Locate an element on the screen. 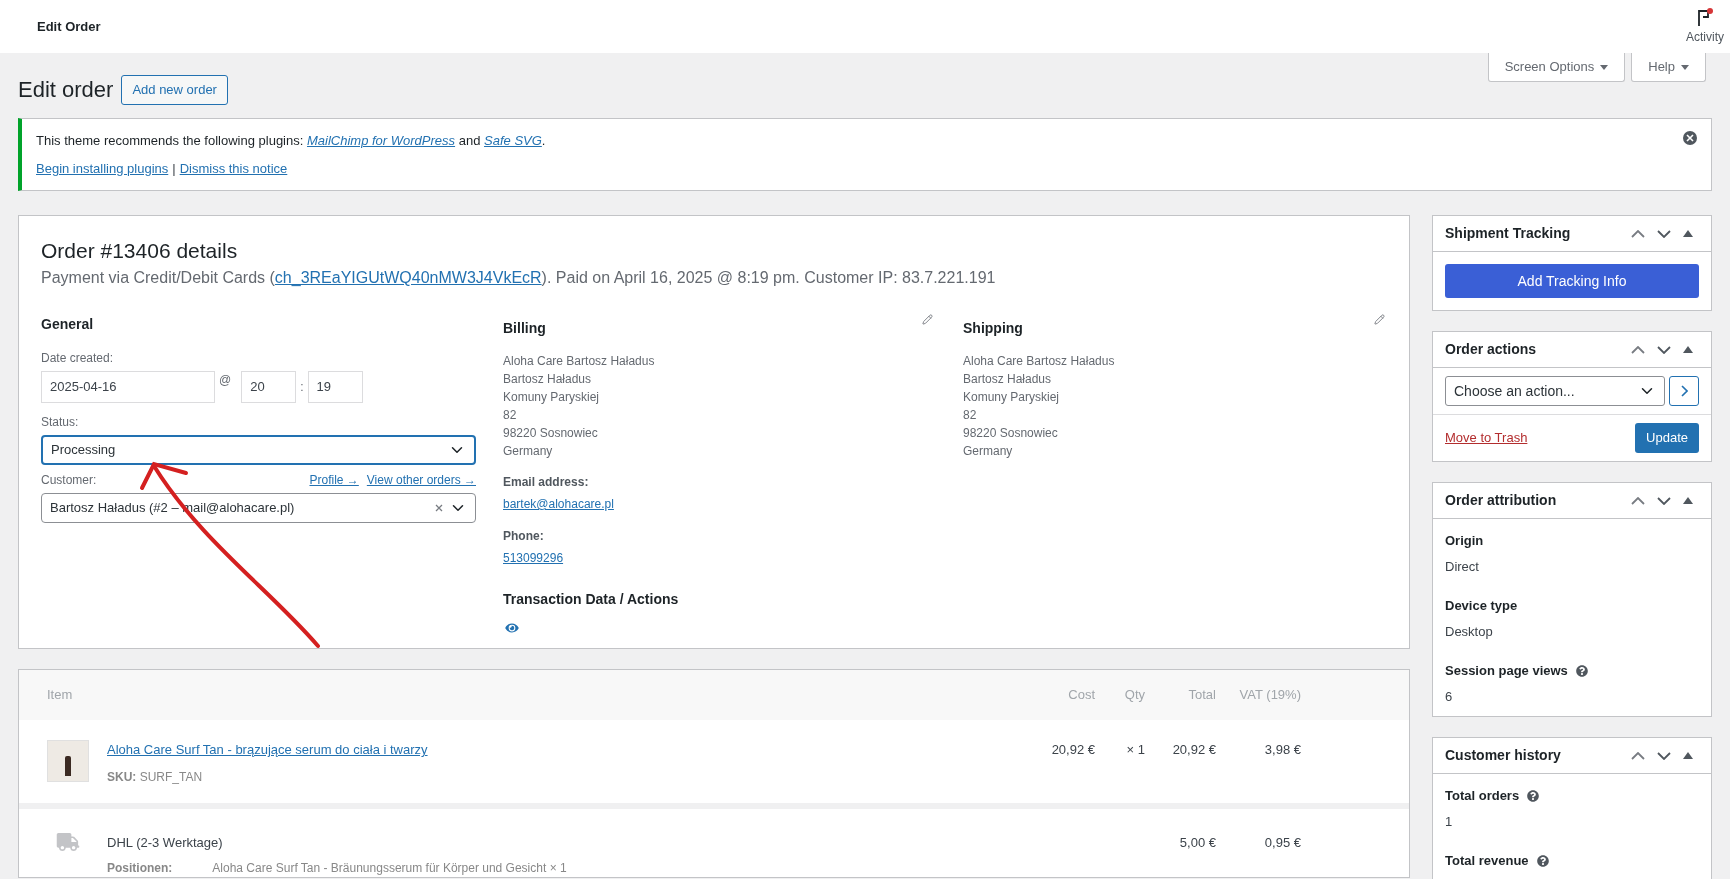 The width and height of the screenshot is (1730, 879). flag-icon is located at coordinates (1705, 17).